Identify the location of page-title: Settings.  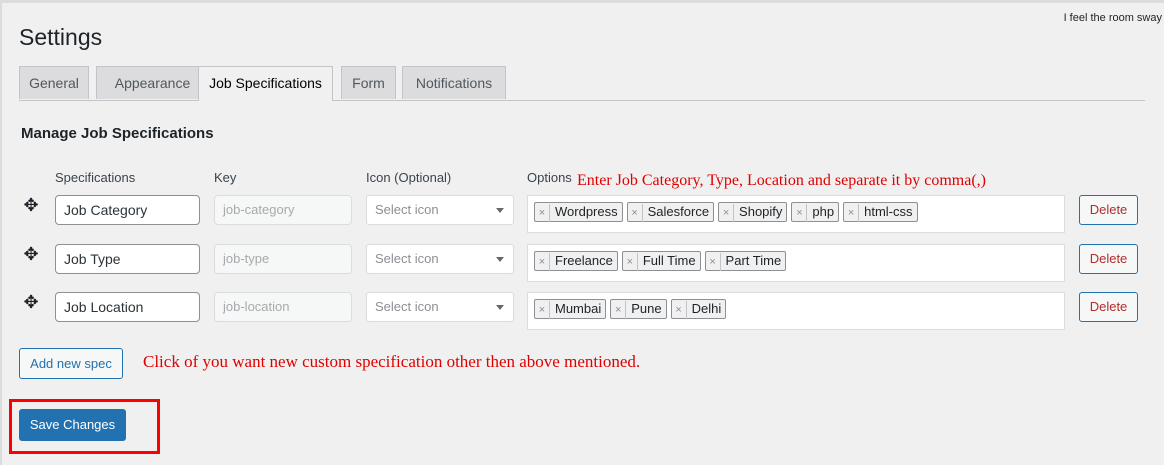
(61, 37).